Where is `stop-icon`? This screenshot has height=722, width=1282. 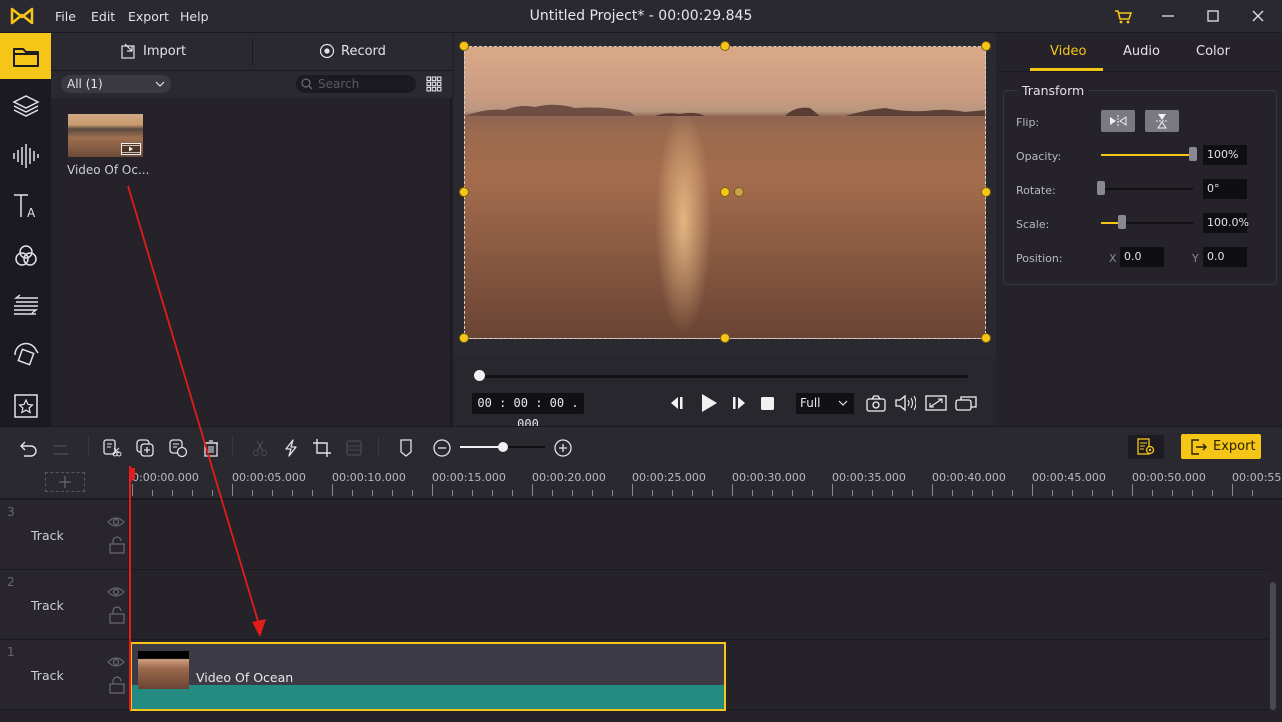
stop-icon is located at coordinates (767, 403).